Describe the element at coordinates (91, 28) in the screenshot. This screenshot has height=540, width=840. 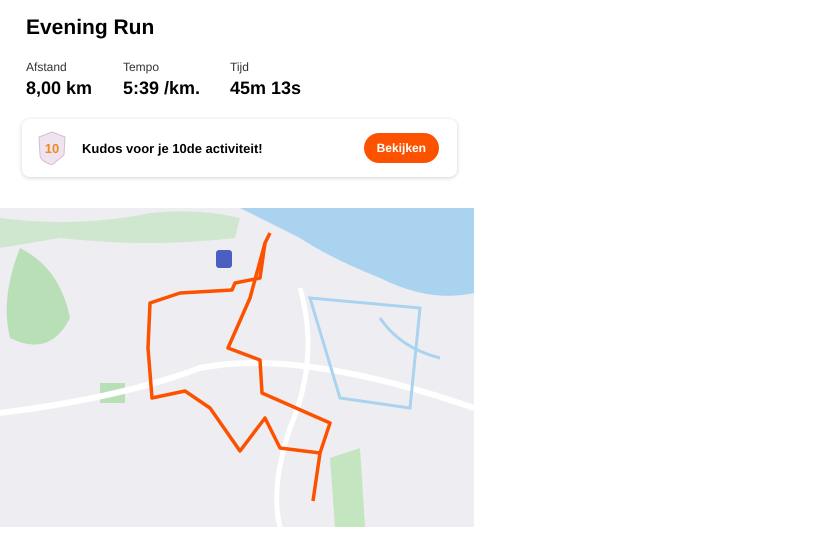
I see `activity-title: Evening Run` at that location.